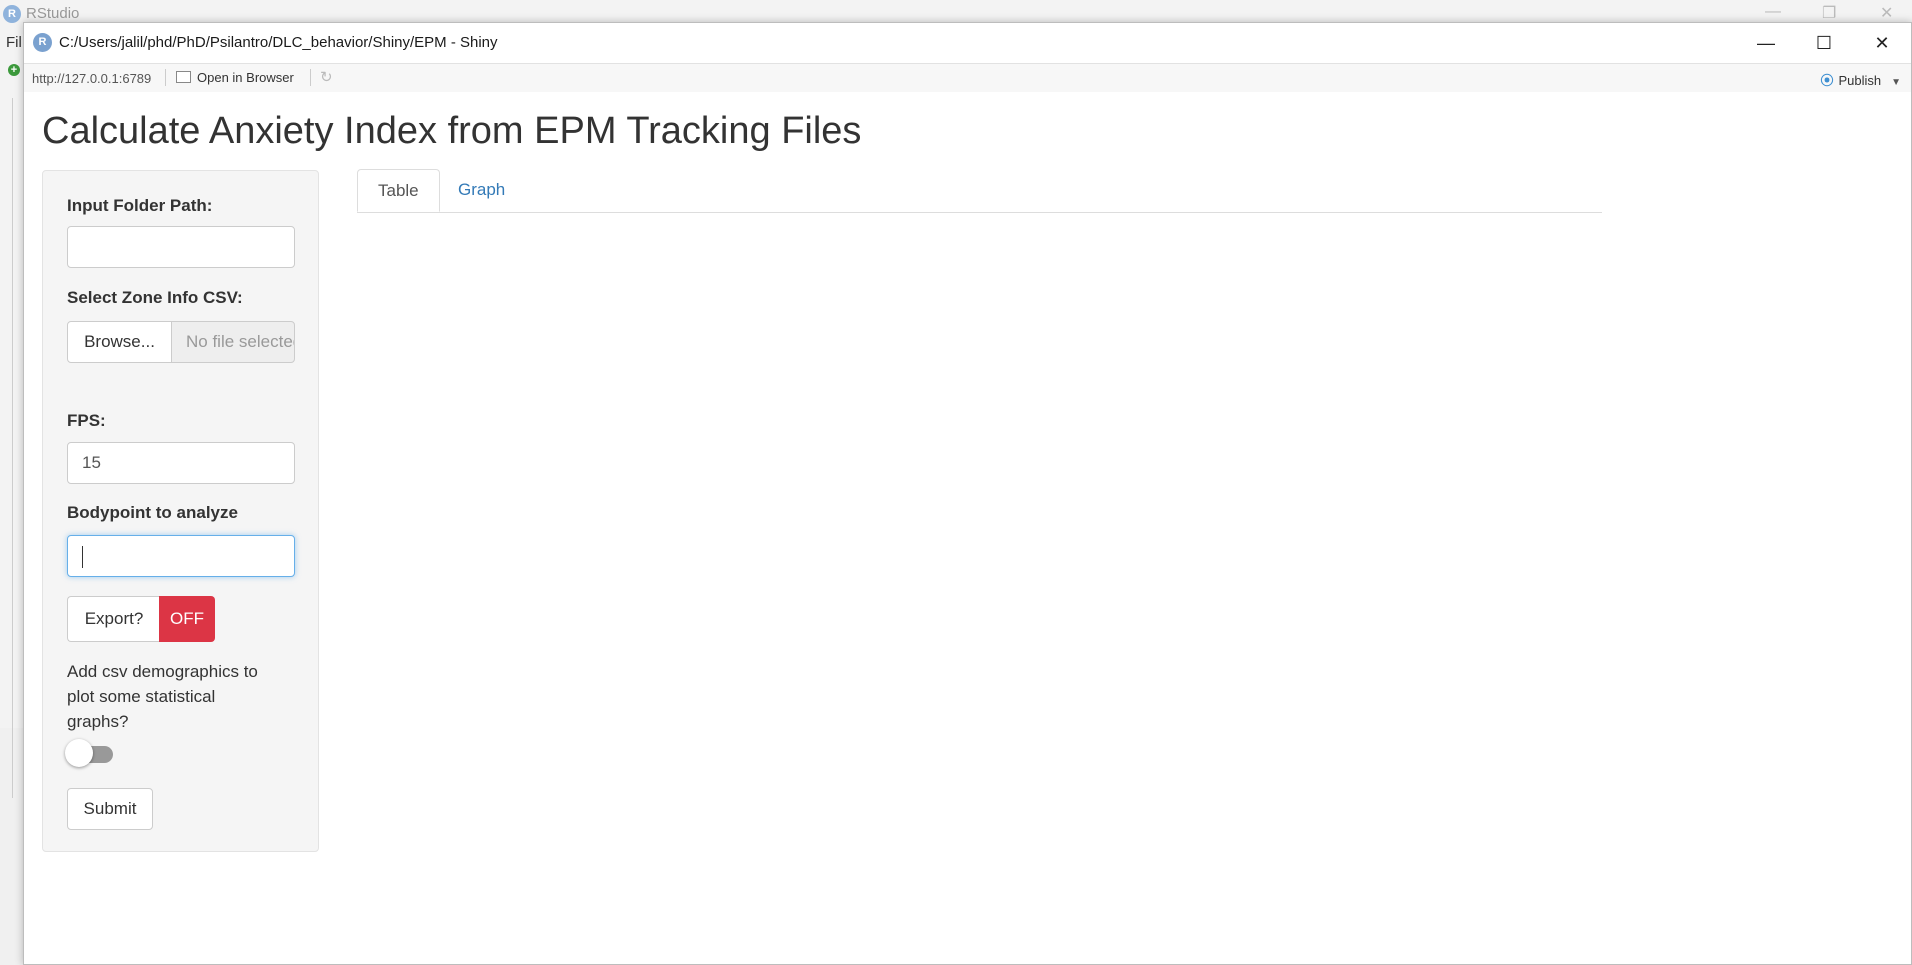 This screenshot has height=965, width=1912. Describe the element at coordinates (140, 205) in the screenshot. I see `input-folder-label: Input Folder Path:` at that location.